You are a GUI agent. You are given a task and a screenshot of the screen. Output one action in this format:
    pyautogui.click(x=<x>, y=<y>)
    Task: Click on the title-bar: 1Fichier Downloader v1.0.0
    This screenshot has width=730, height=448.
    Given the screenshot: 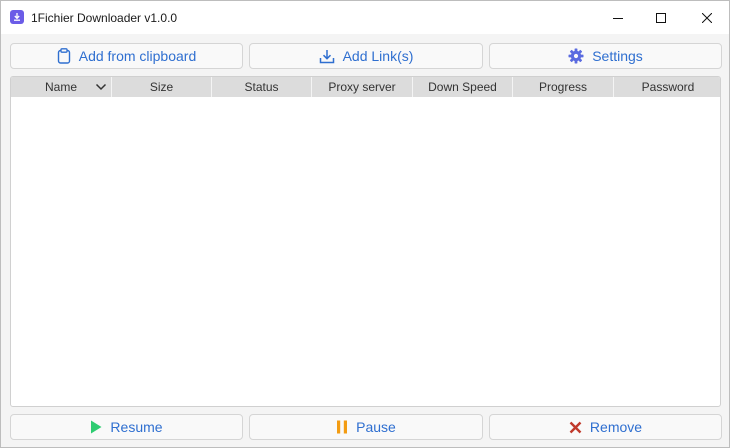 What is the action you would take?
    pyautogui.click(x=365, y=17)
    